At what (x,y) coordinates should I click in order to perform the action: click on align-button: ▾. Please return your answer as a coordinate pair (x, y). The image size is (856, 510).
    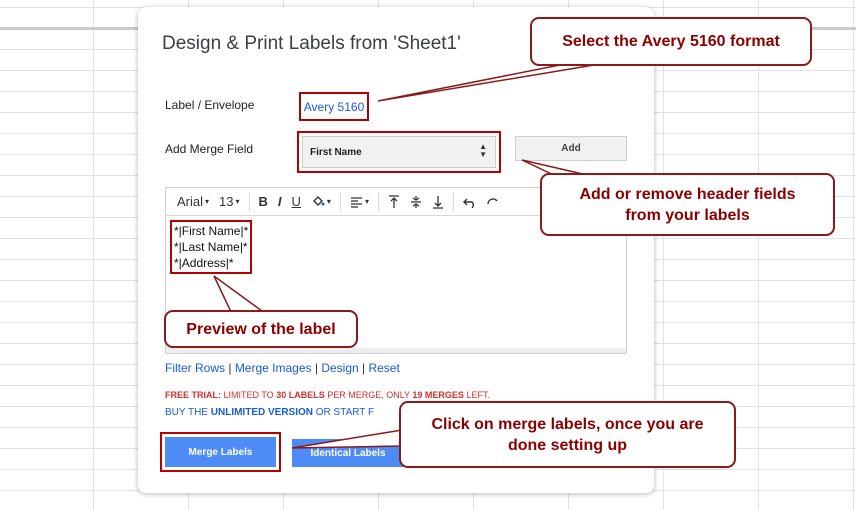
    Looking at the image, I should click on (359, 201).